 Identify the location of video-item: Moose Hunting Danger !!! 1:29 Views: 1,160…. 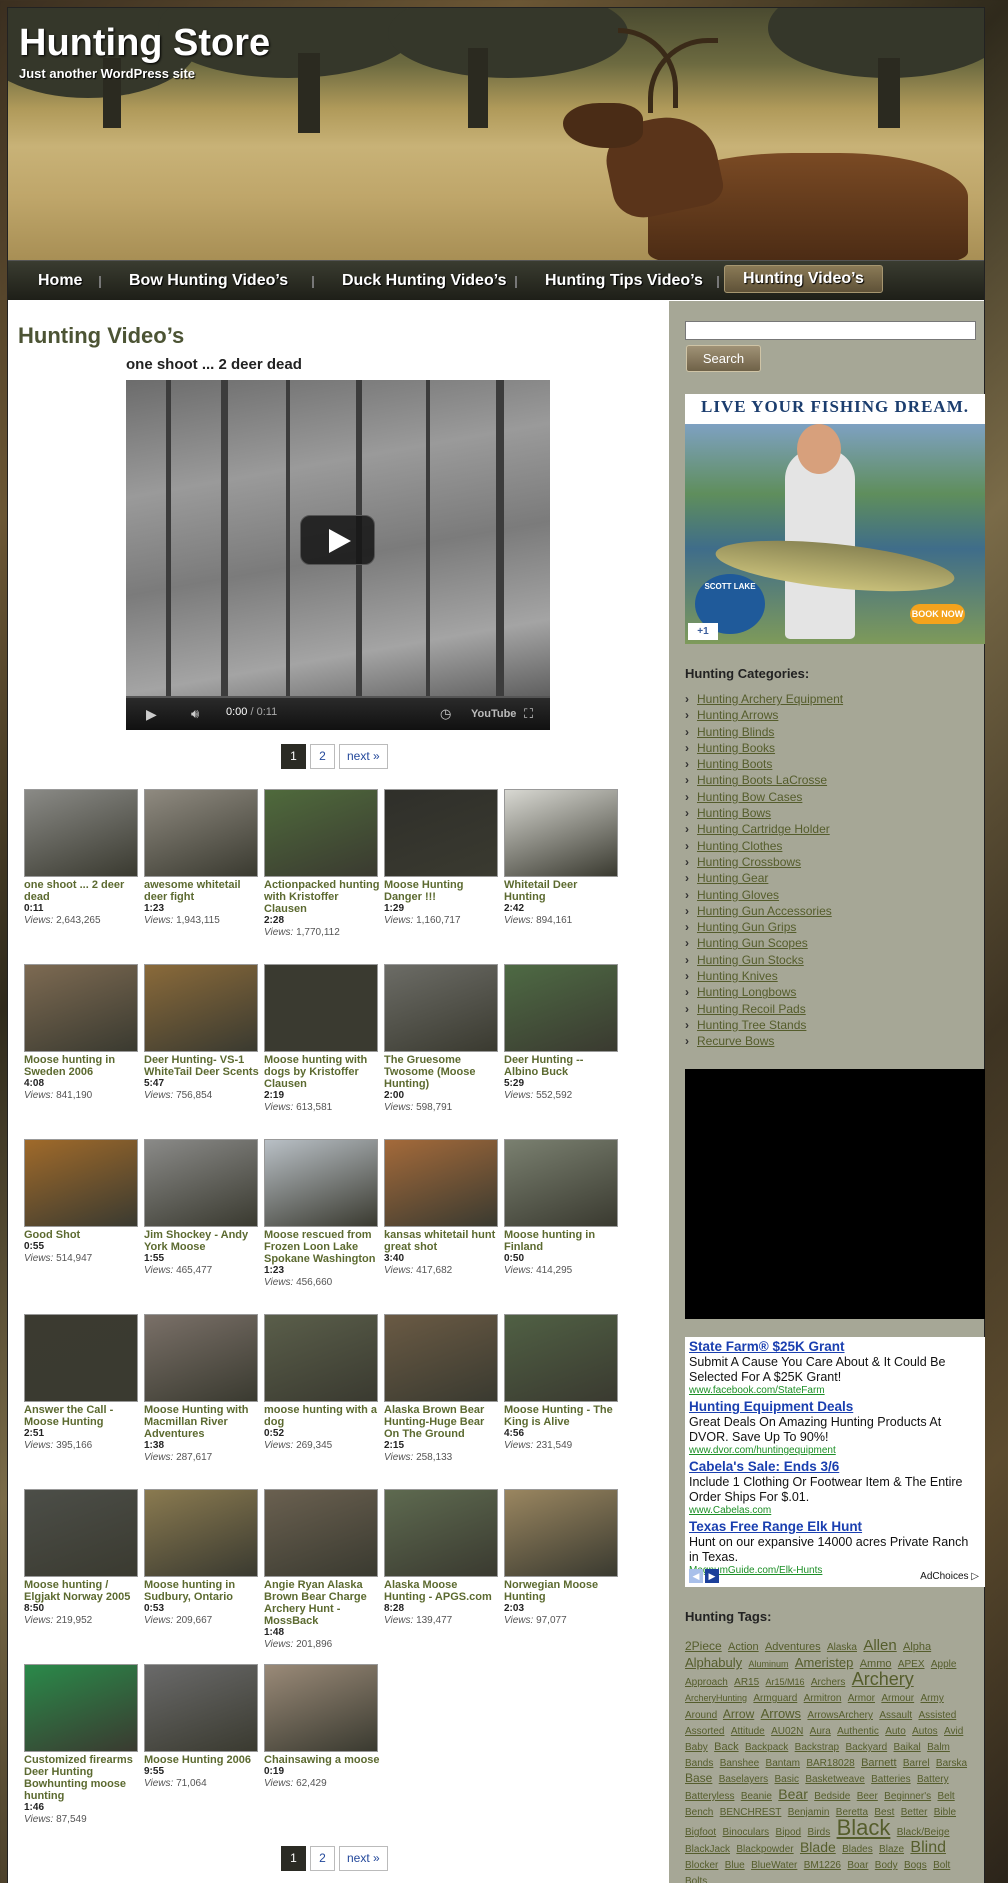
(442, 858).